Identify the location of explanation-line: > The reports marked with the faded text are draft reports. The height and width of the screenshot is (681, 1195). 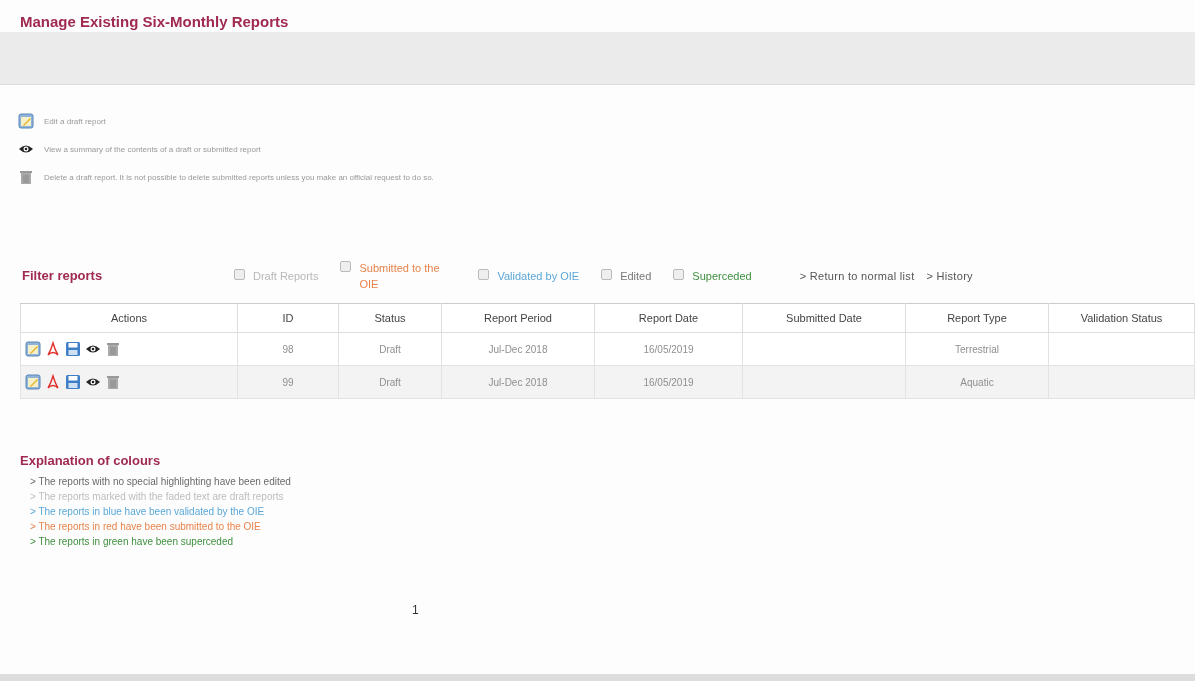
(157, 496).